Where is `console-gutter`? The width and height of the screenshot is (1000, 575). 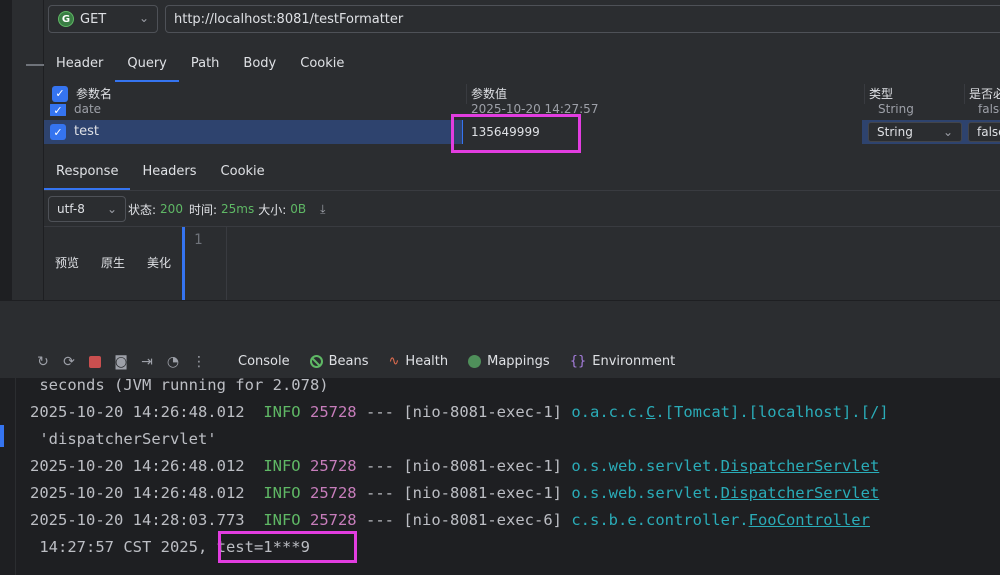 console-gutter is located at coordinates (8, 476).